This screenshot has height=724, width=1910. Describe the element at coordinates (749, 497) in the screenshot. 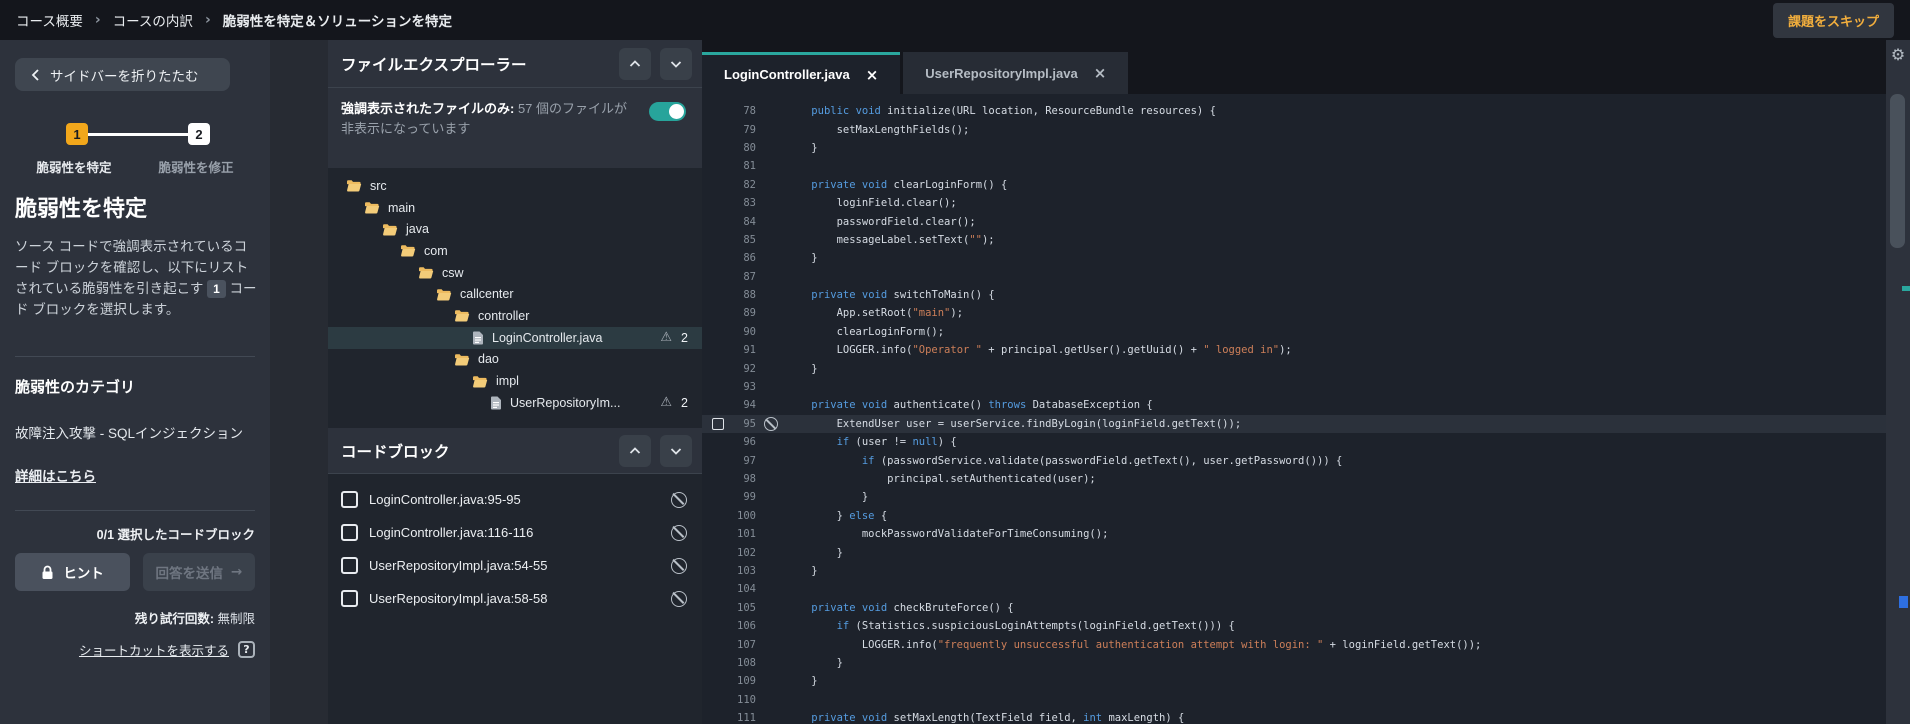

I see `line-number: 99` at that location.